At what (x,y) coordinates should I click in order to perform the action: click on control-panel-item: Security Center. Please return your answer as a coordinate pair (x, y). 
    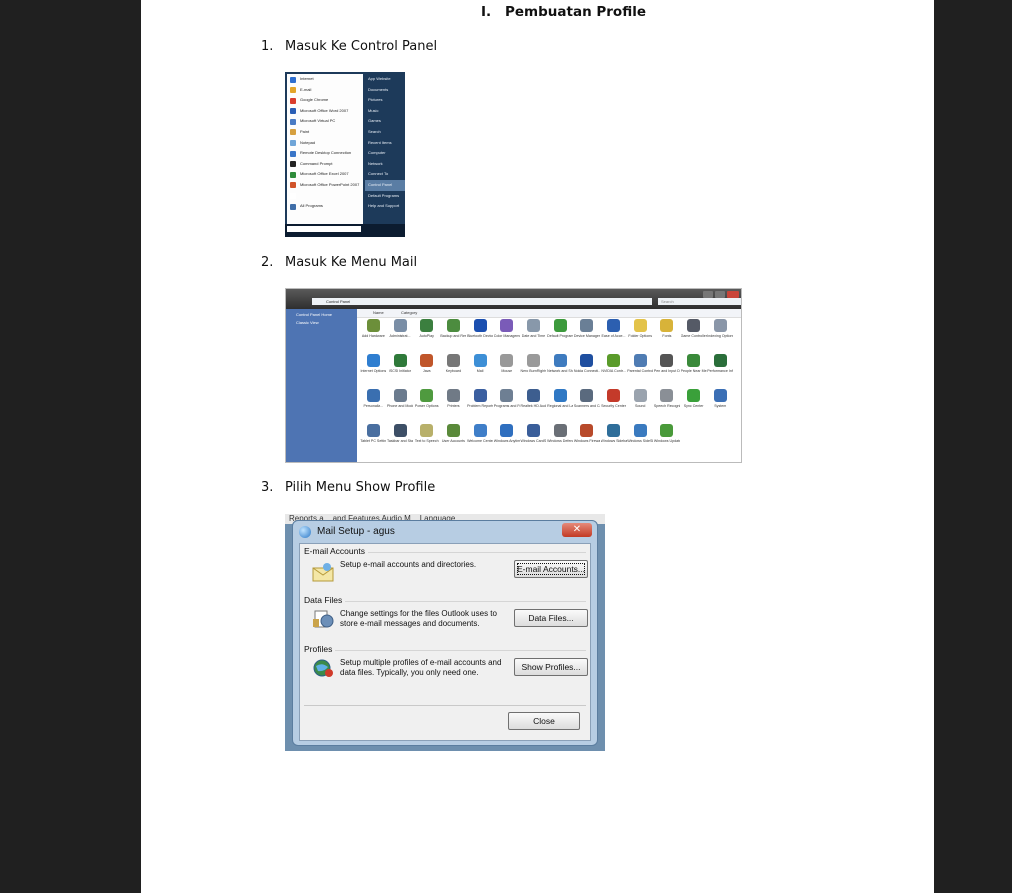
    Looking at the image, I should click on (613, 405).